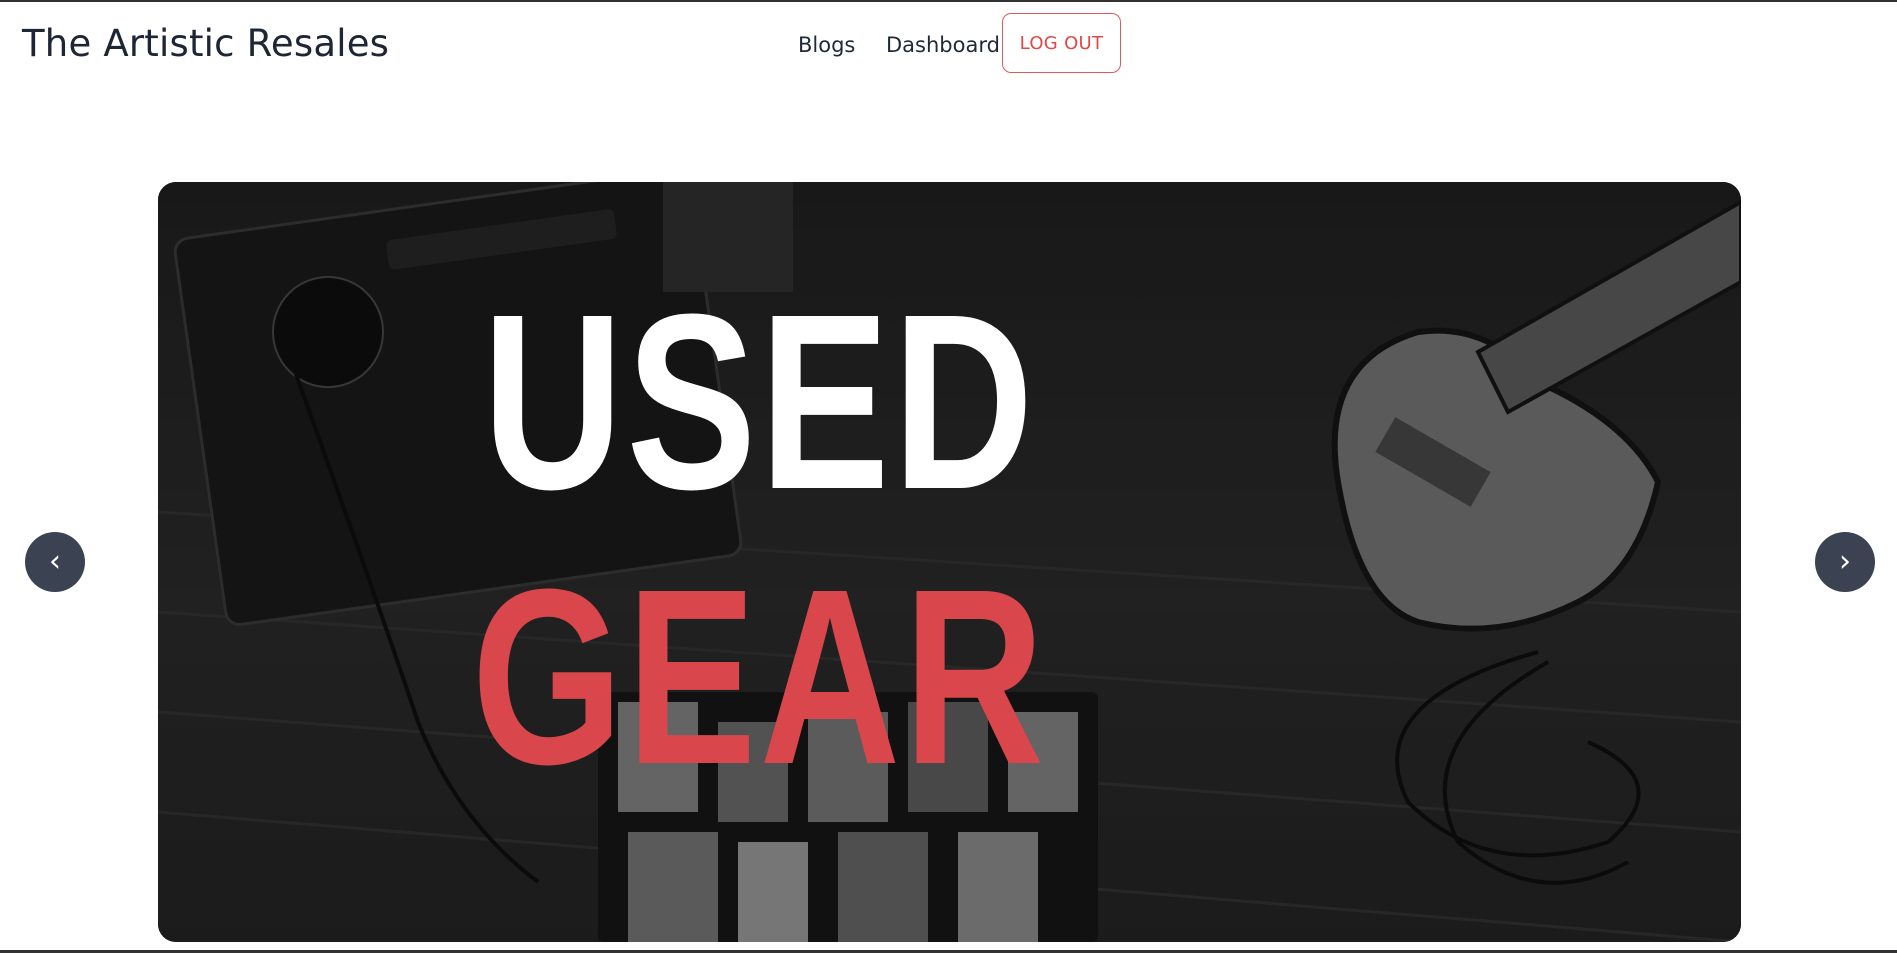 This screenshot has height=953, width=1897. I want to click on carousel-prev-button: ‹, so click(55, 562).